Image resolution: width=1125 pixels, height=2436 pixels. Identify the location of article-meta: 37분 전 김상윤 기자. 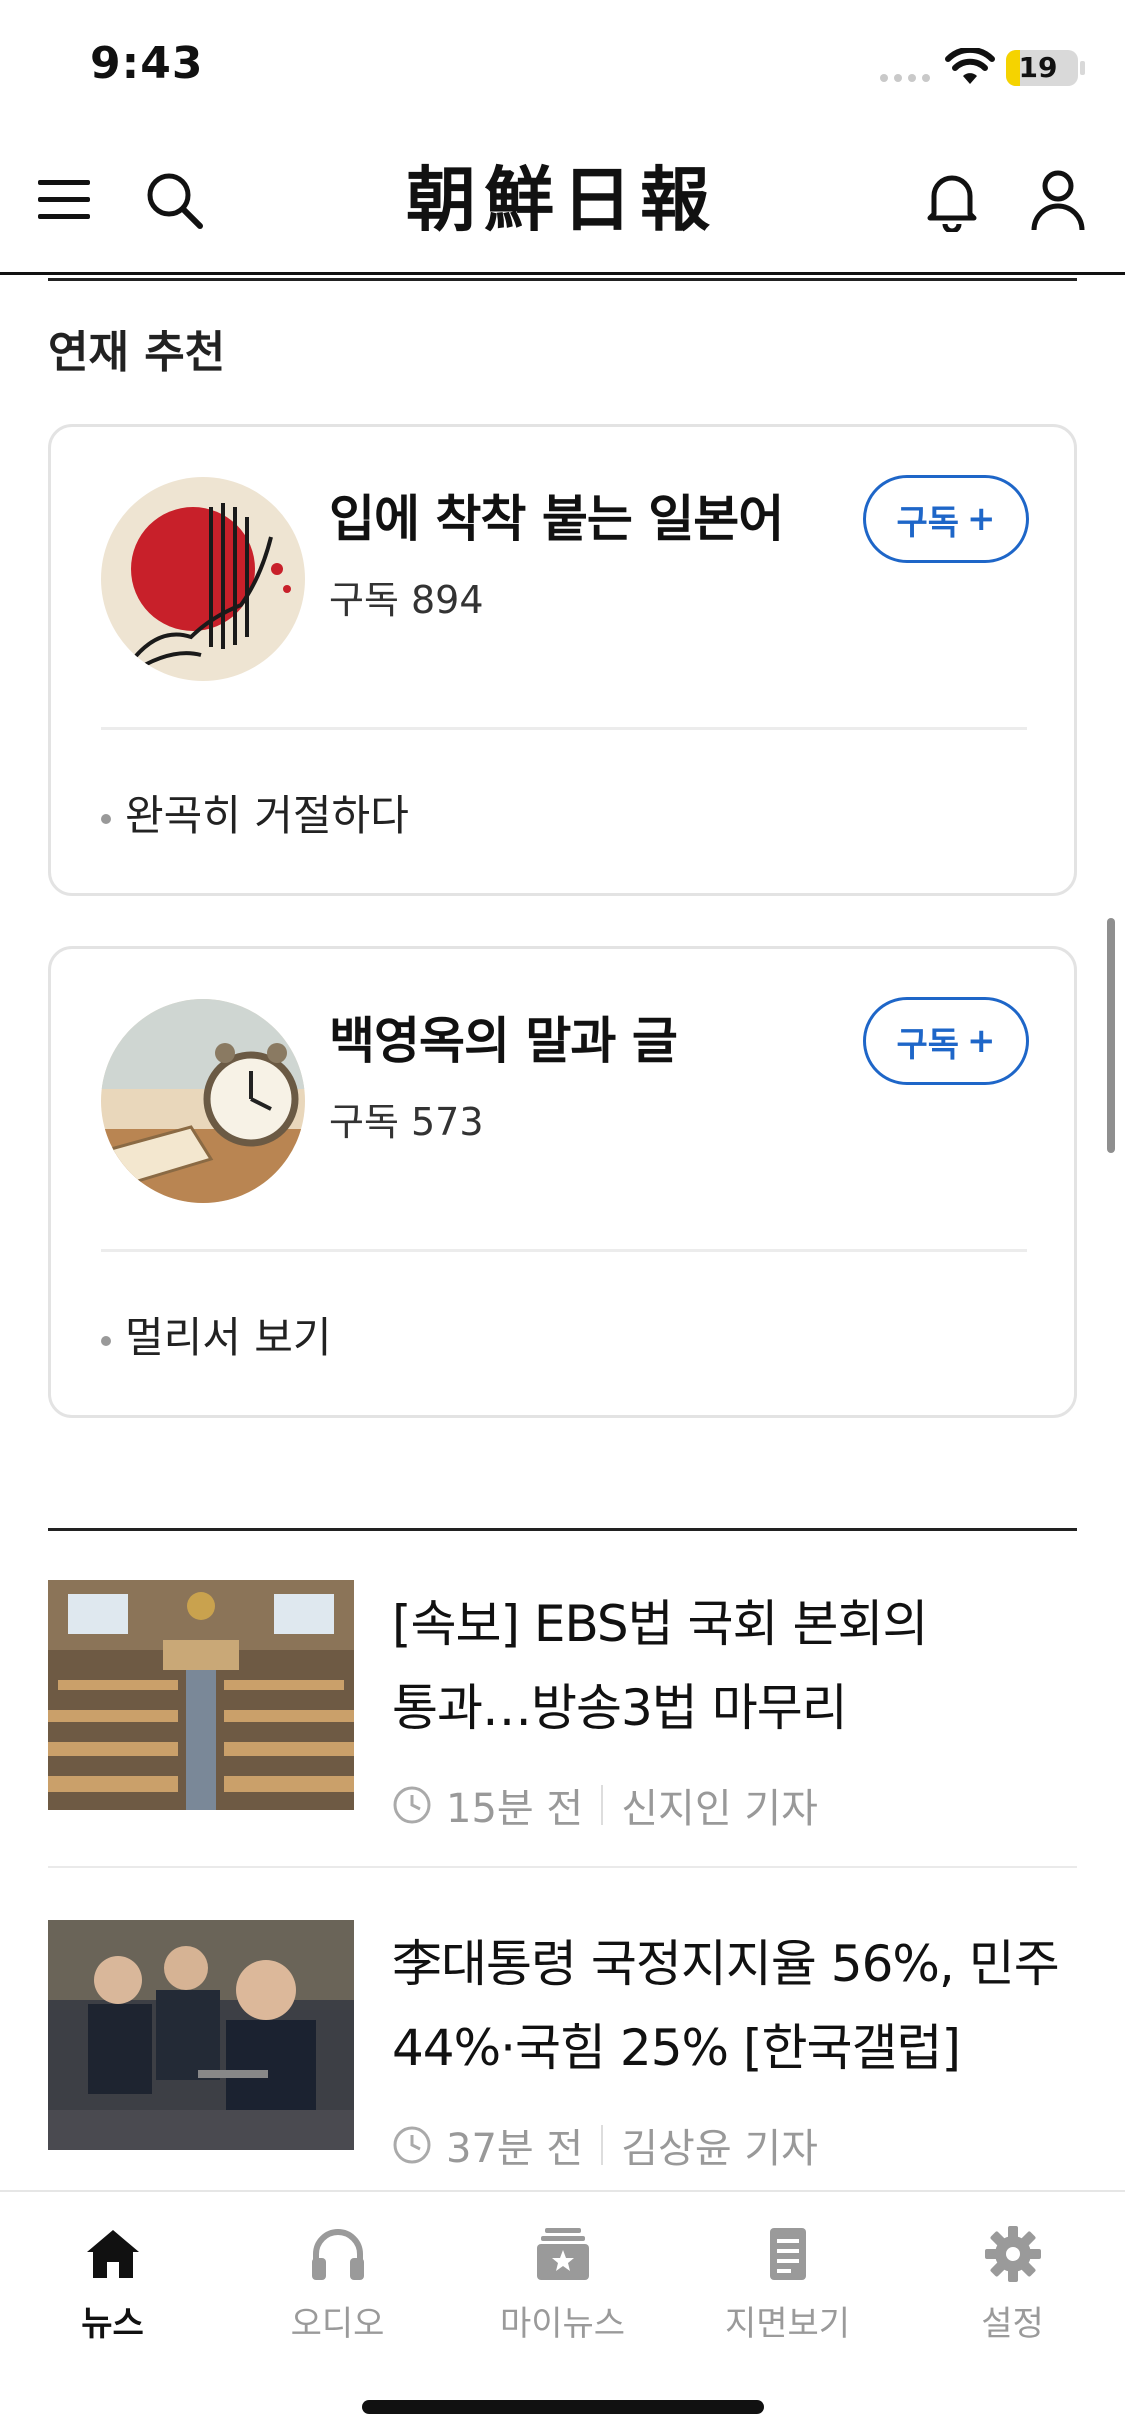
(605, 2145).